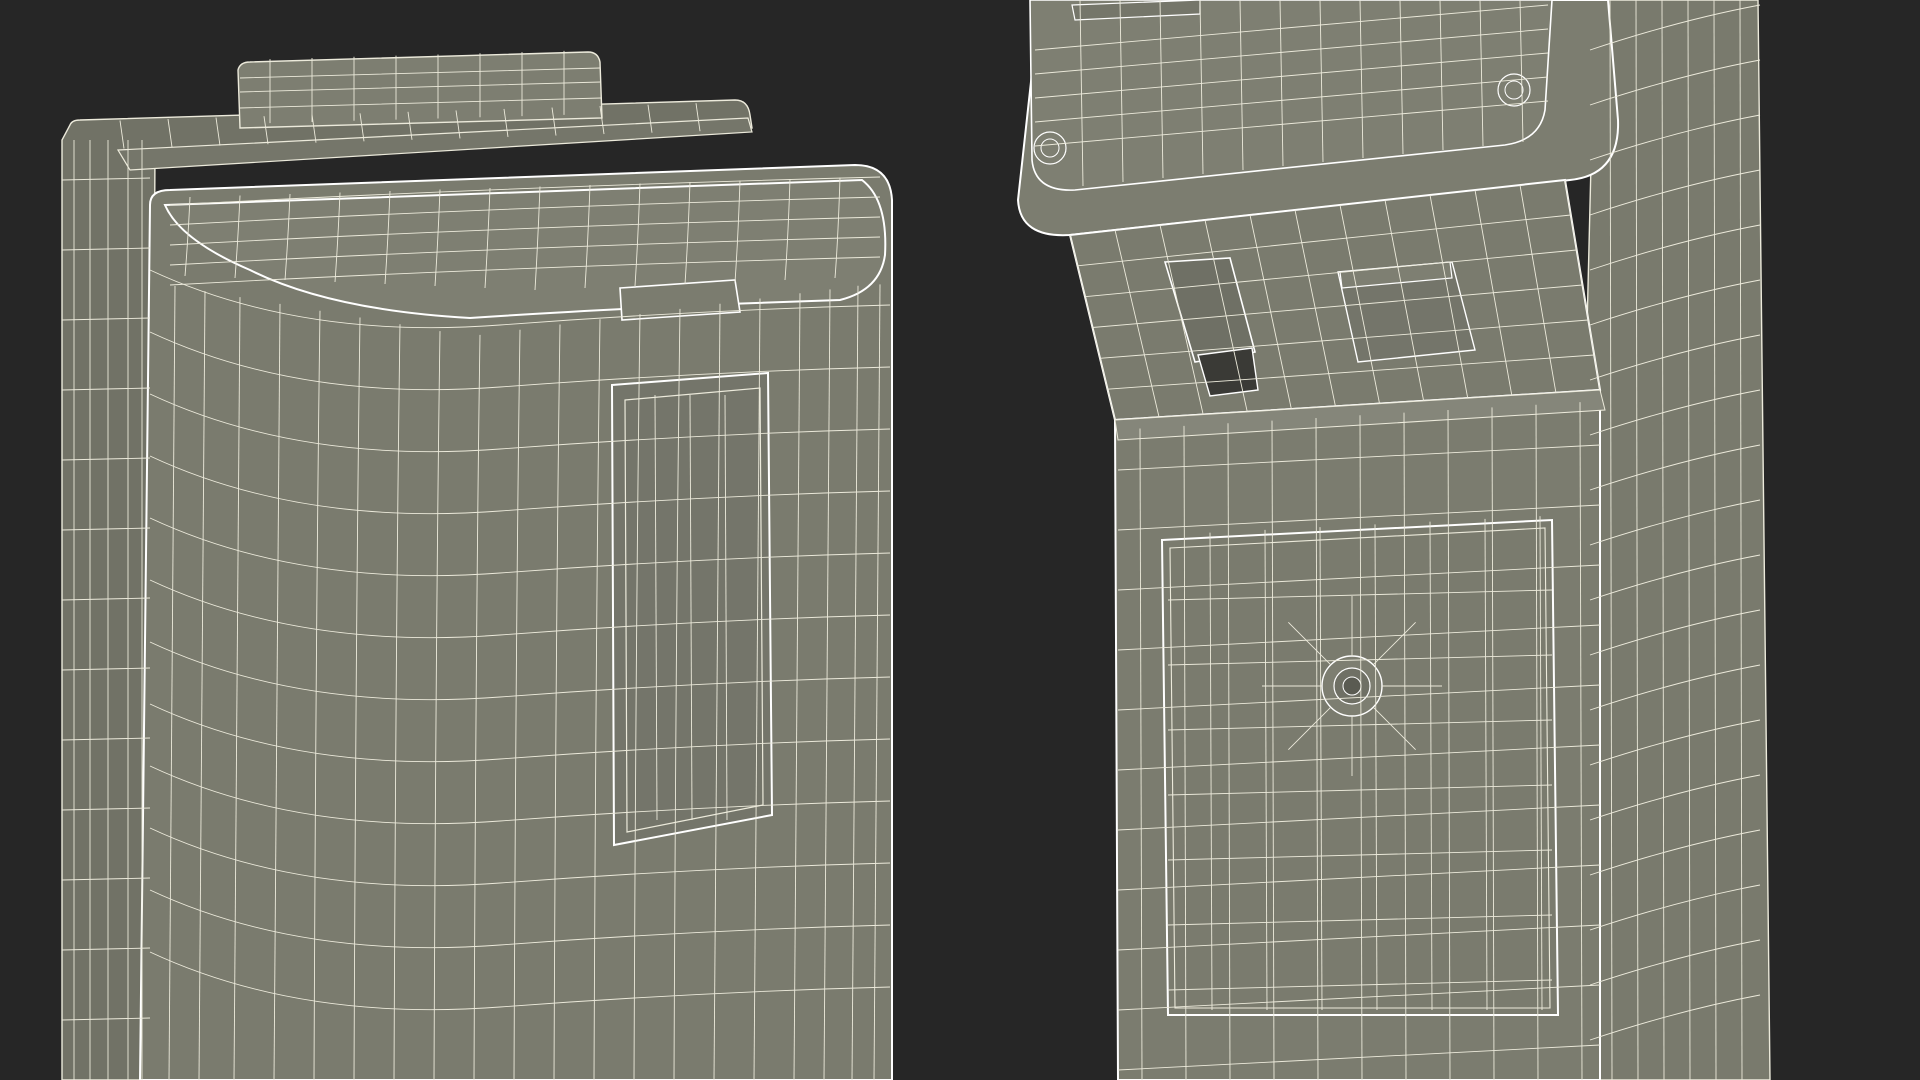 The width and height of the screenshot is (1920, 1080). I want to click on door-lock-icon, so click(1352, 686).